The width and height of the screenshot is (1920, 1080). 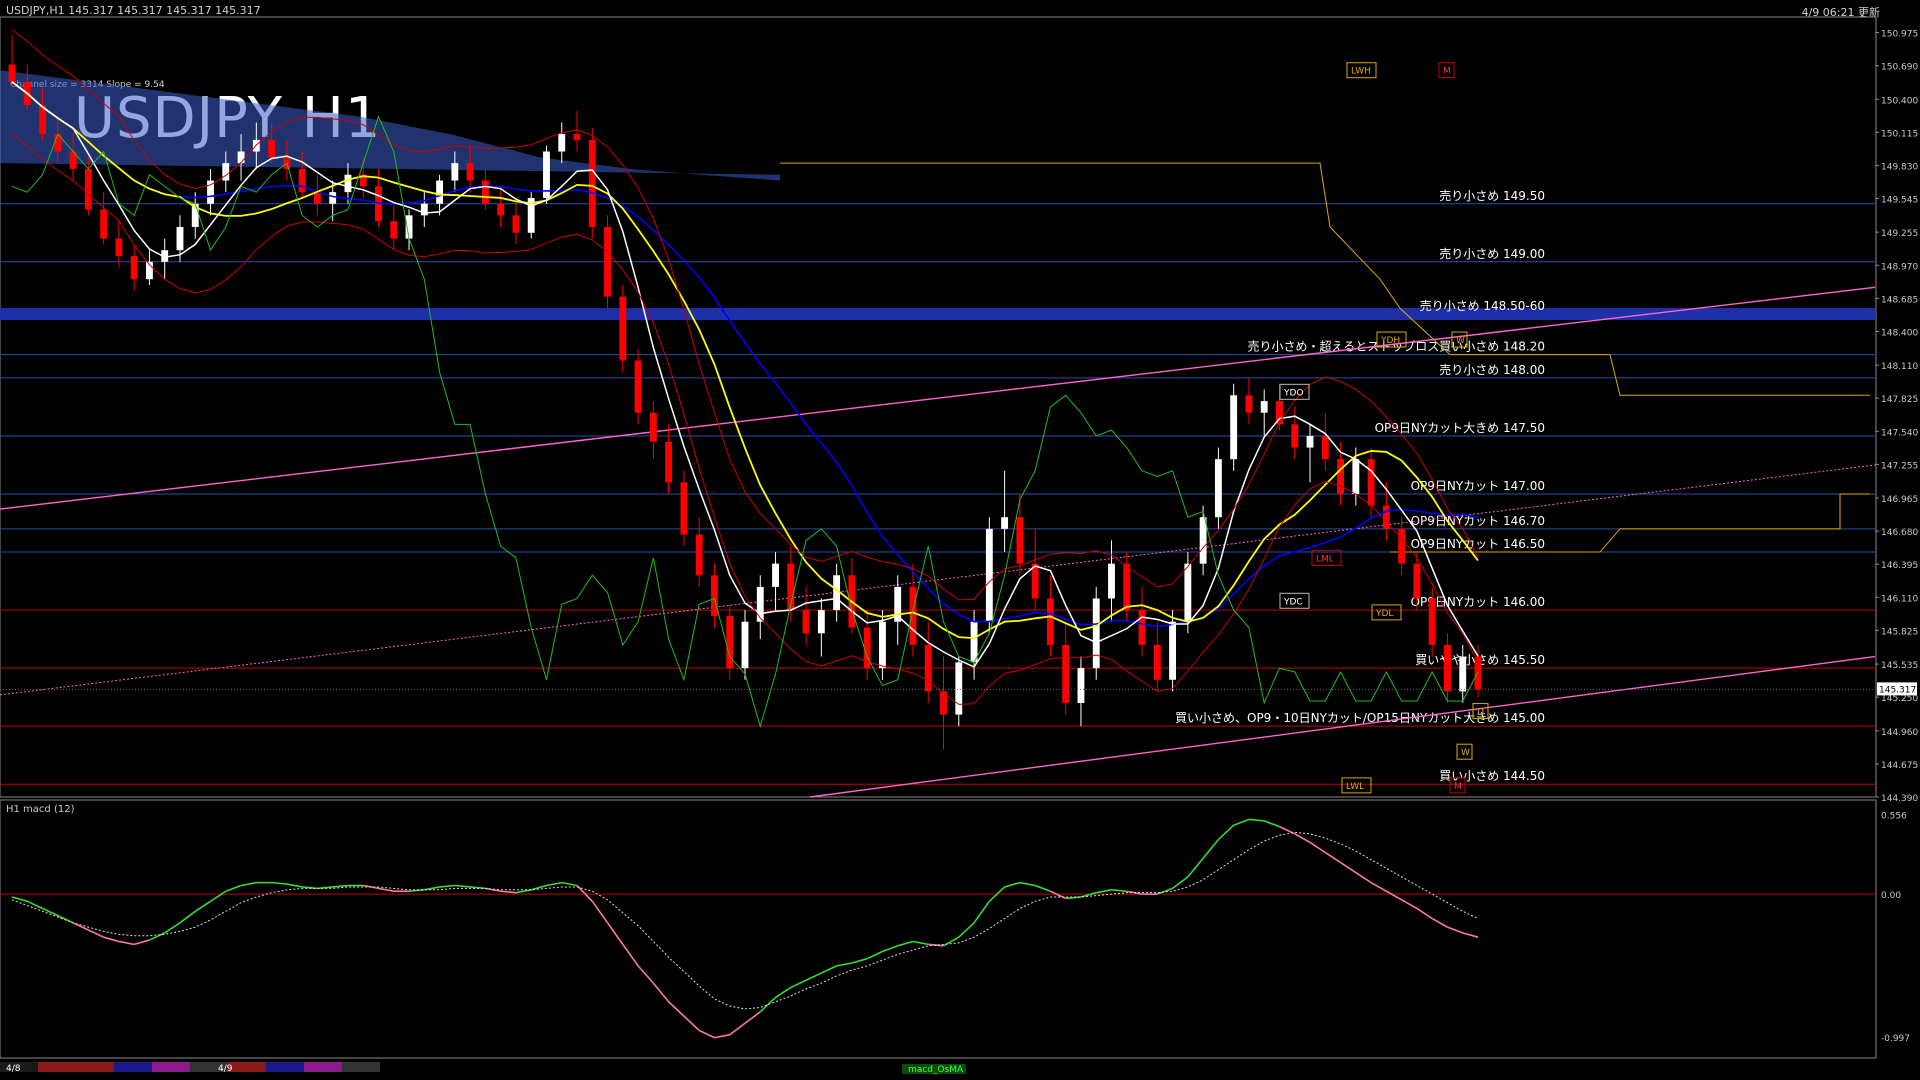 What do you see at coordinates (1899, 201) in the screenshot?
I see `y-tick-label: 149.545` at bounding box center [1899, 201].